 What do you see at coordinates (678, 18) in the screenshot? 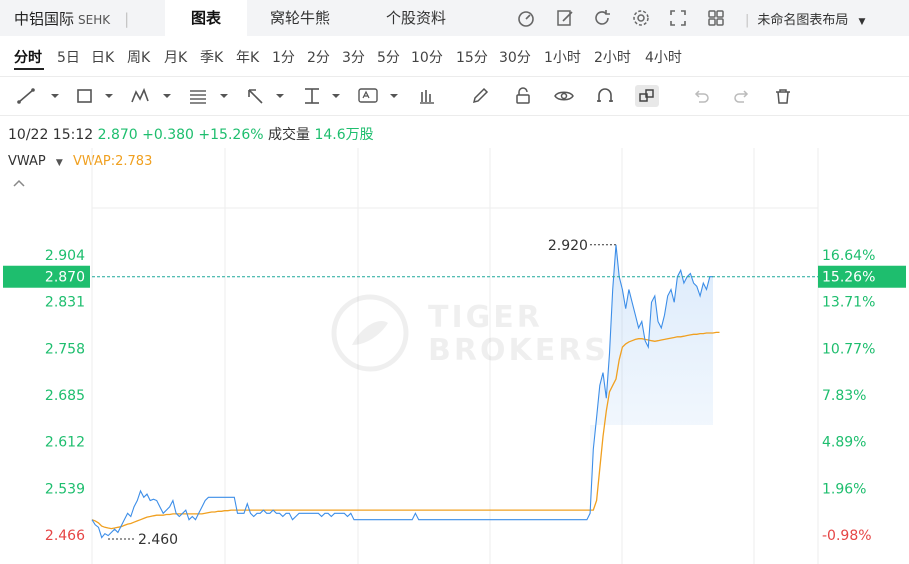
I see `fullscreen-icon` at bounding box center [678, 18].